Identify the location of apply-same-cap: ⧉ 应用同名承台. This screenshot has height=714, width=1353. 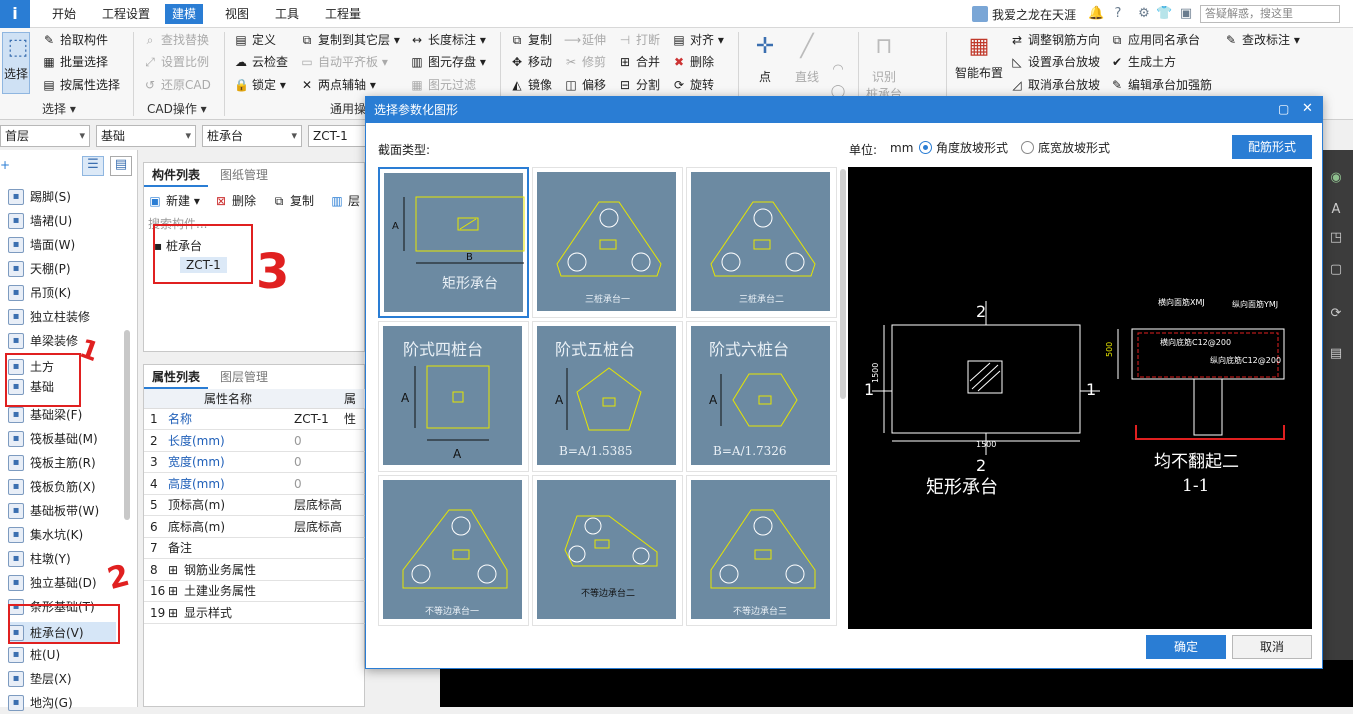
(1155, 40).